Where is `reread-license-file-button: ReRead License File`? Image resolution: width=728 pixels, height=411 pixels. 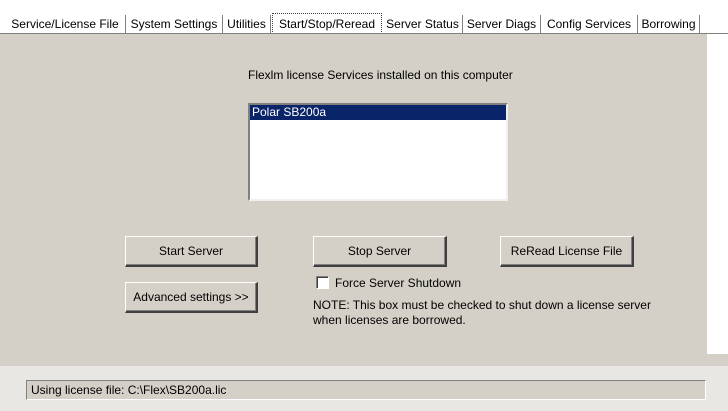 reread-license-file-button: ReRead License File is located at coordinates (567, 251).